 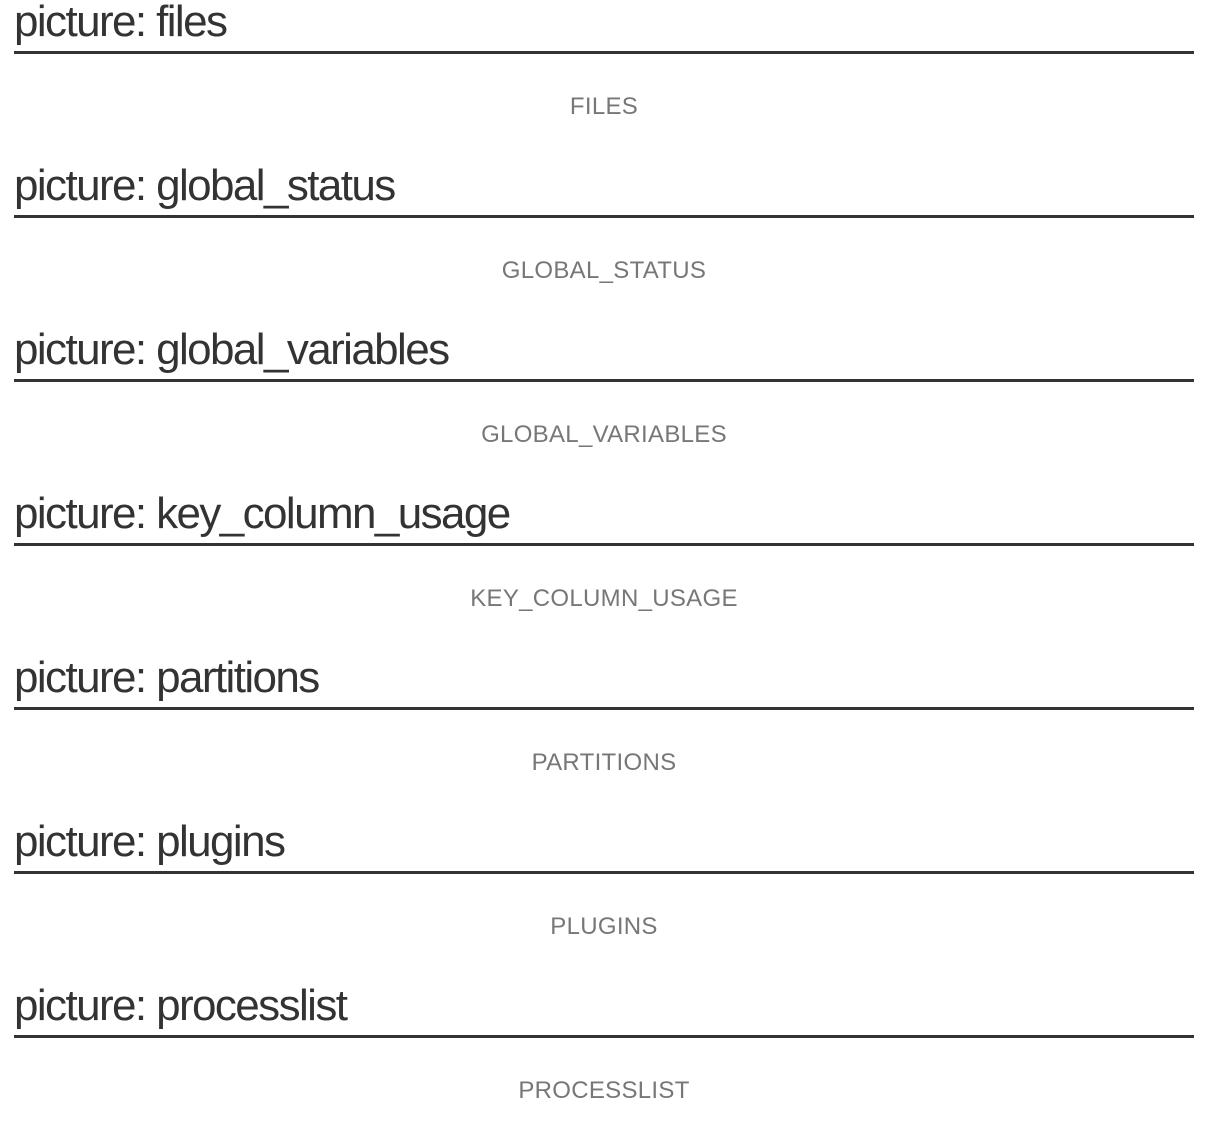 I want to click on section-partitions: picture: partitions PARTITIONS, so click(x=604, y=736).